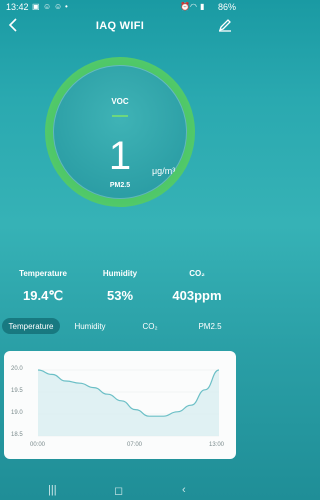 This screenshot has width=320, height=500. What do you see at coordinates (38, 445) in the screenshot?
I see `x-tick-label: 00:00` at bounding box center [38, 445].